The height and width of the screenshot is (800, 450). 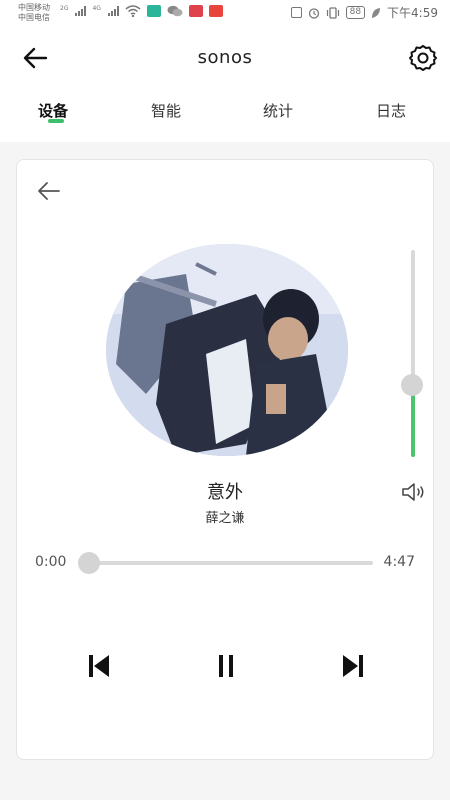 I want to click on next-track-icon, so click(x=353, y=666).